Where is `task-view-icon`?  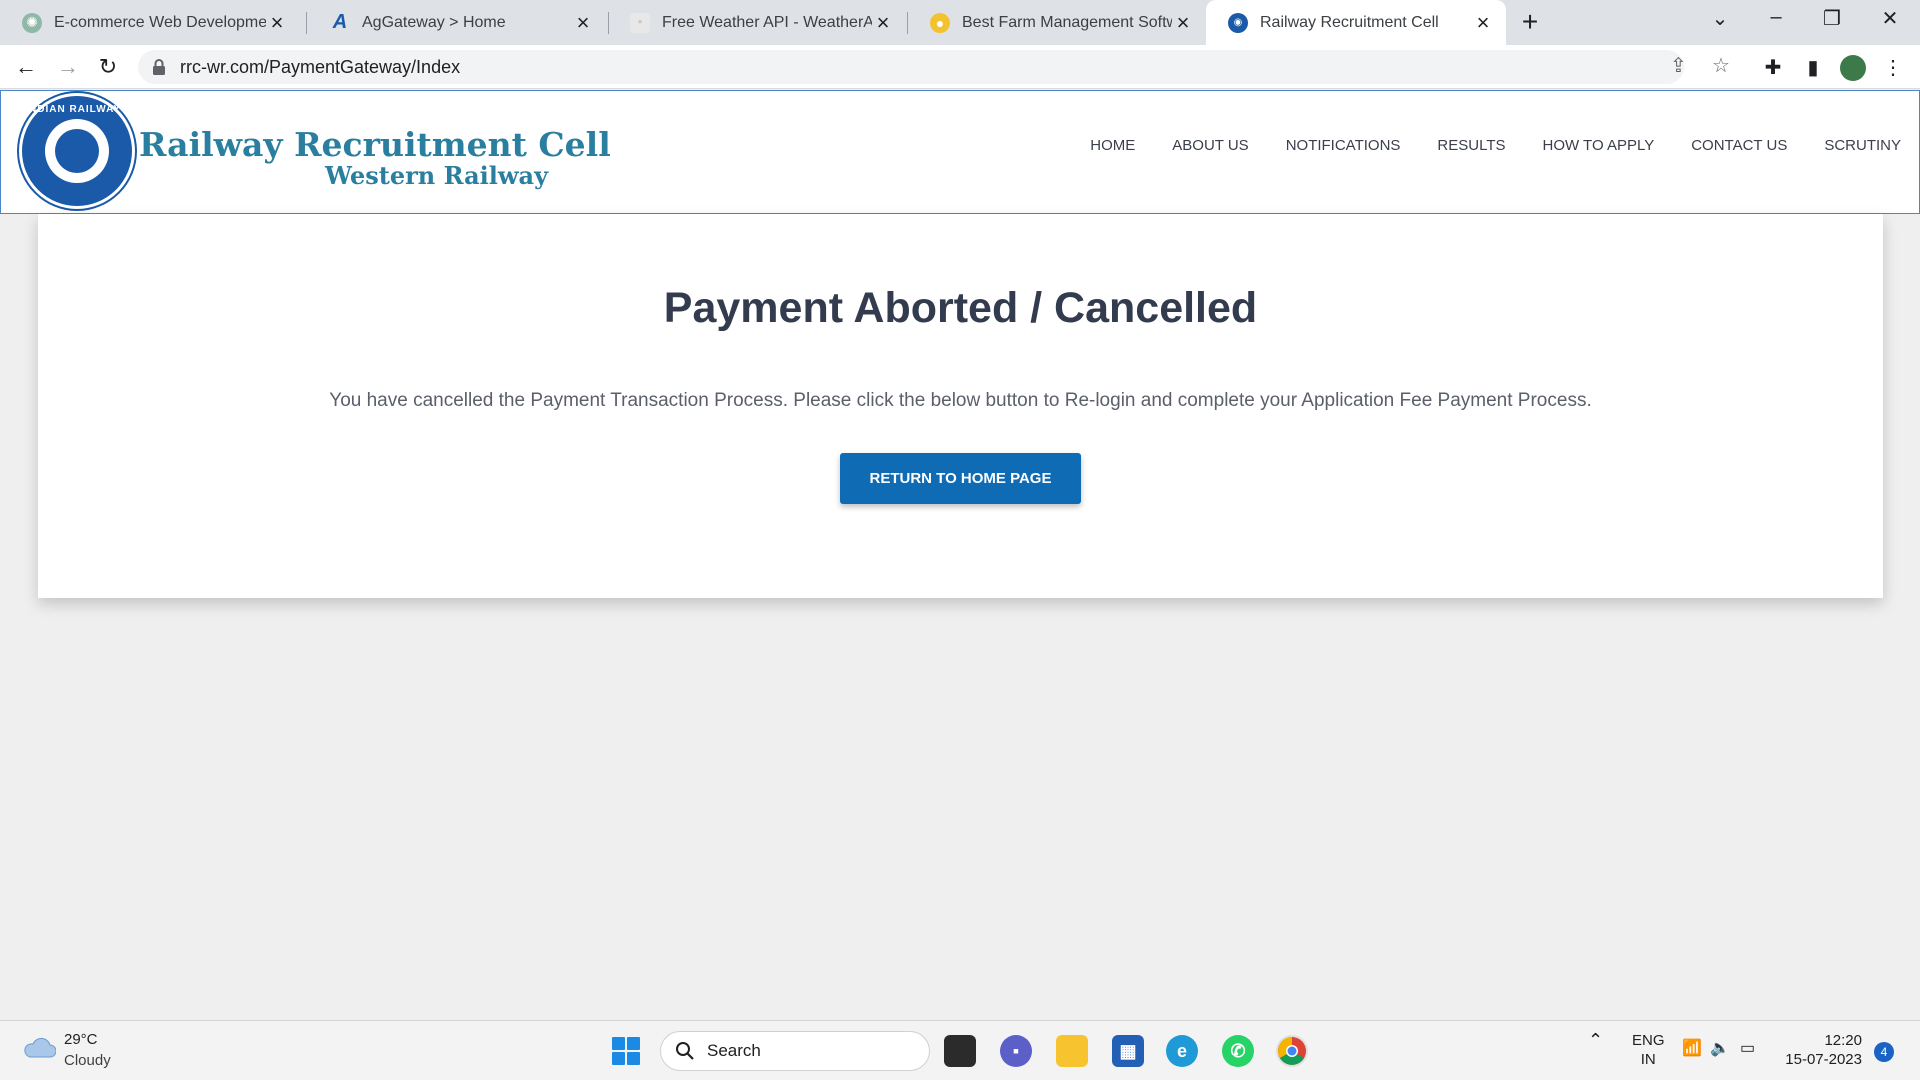 task-view-icon is located at coordinates (960, 1051).